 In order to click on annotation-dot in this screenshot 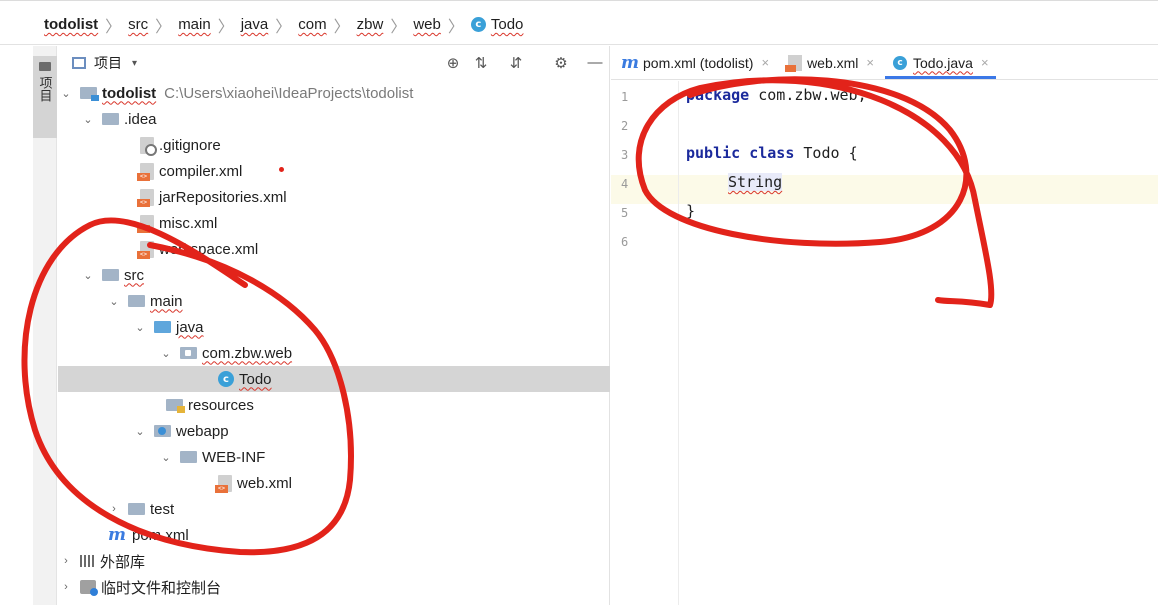, I will do `click(281, 169)`.